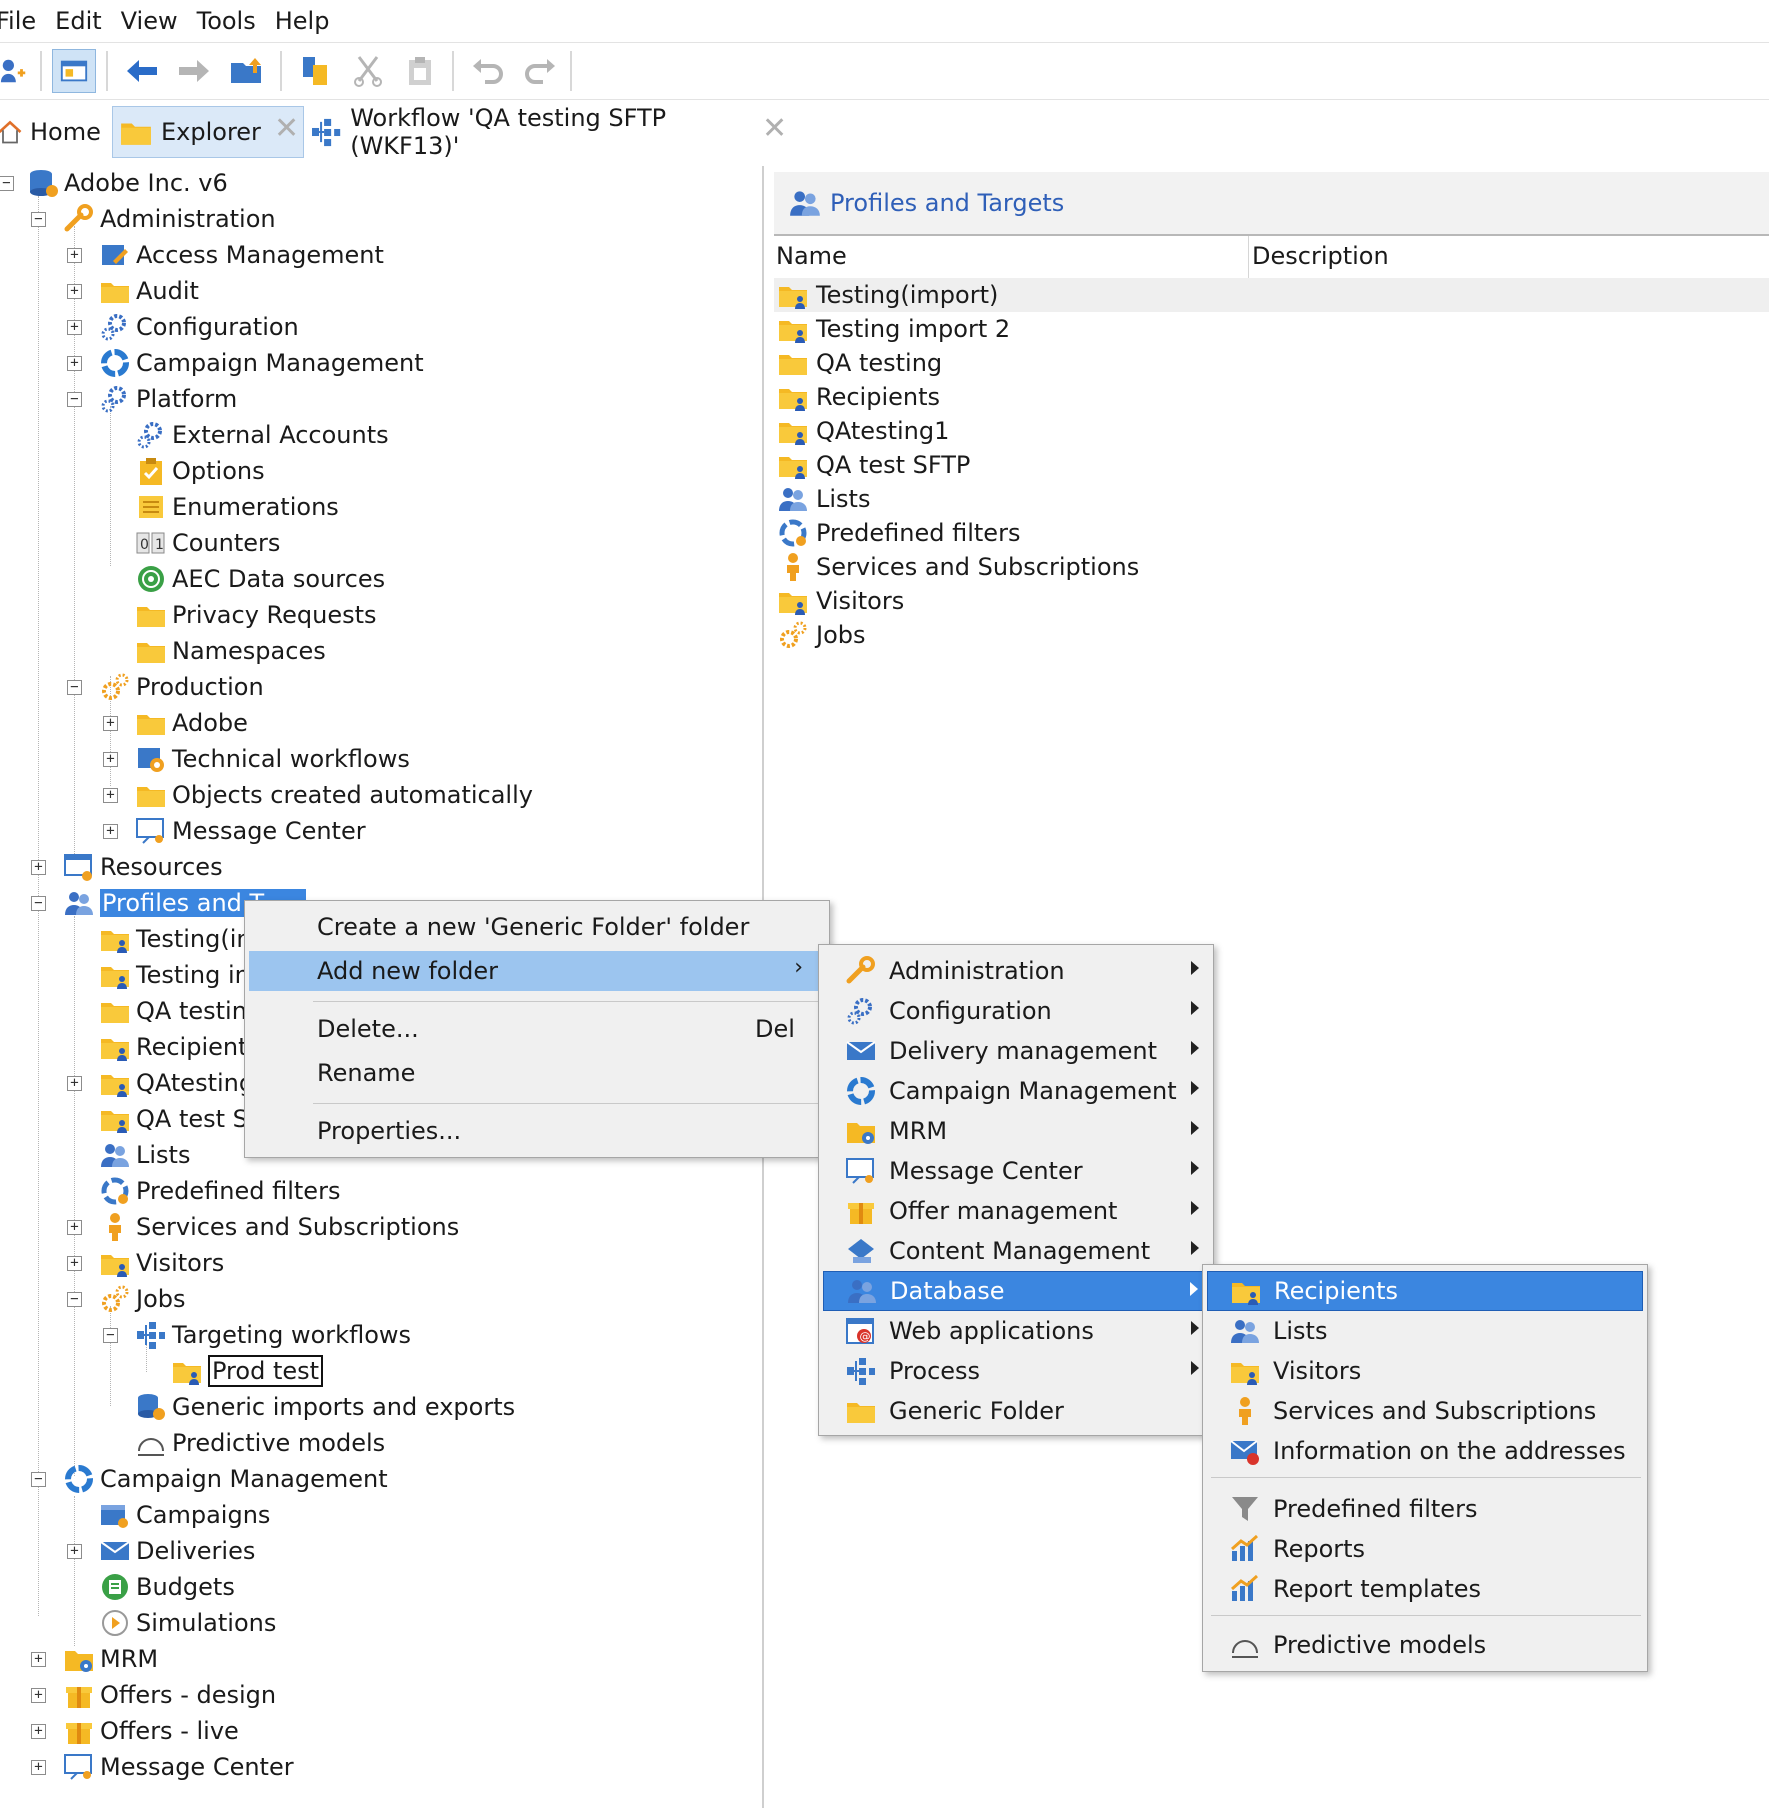 The image size is (1769, 1808). What do you see at coordinates (18, 71) in the screenshot?
I see `new-icon` at bounding box center [18, 71].